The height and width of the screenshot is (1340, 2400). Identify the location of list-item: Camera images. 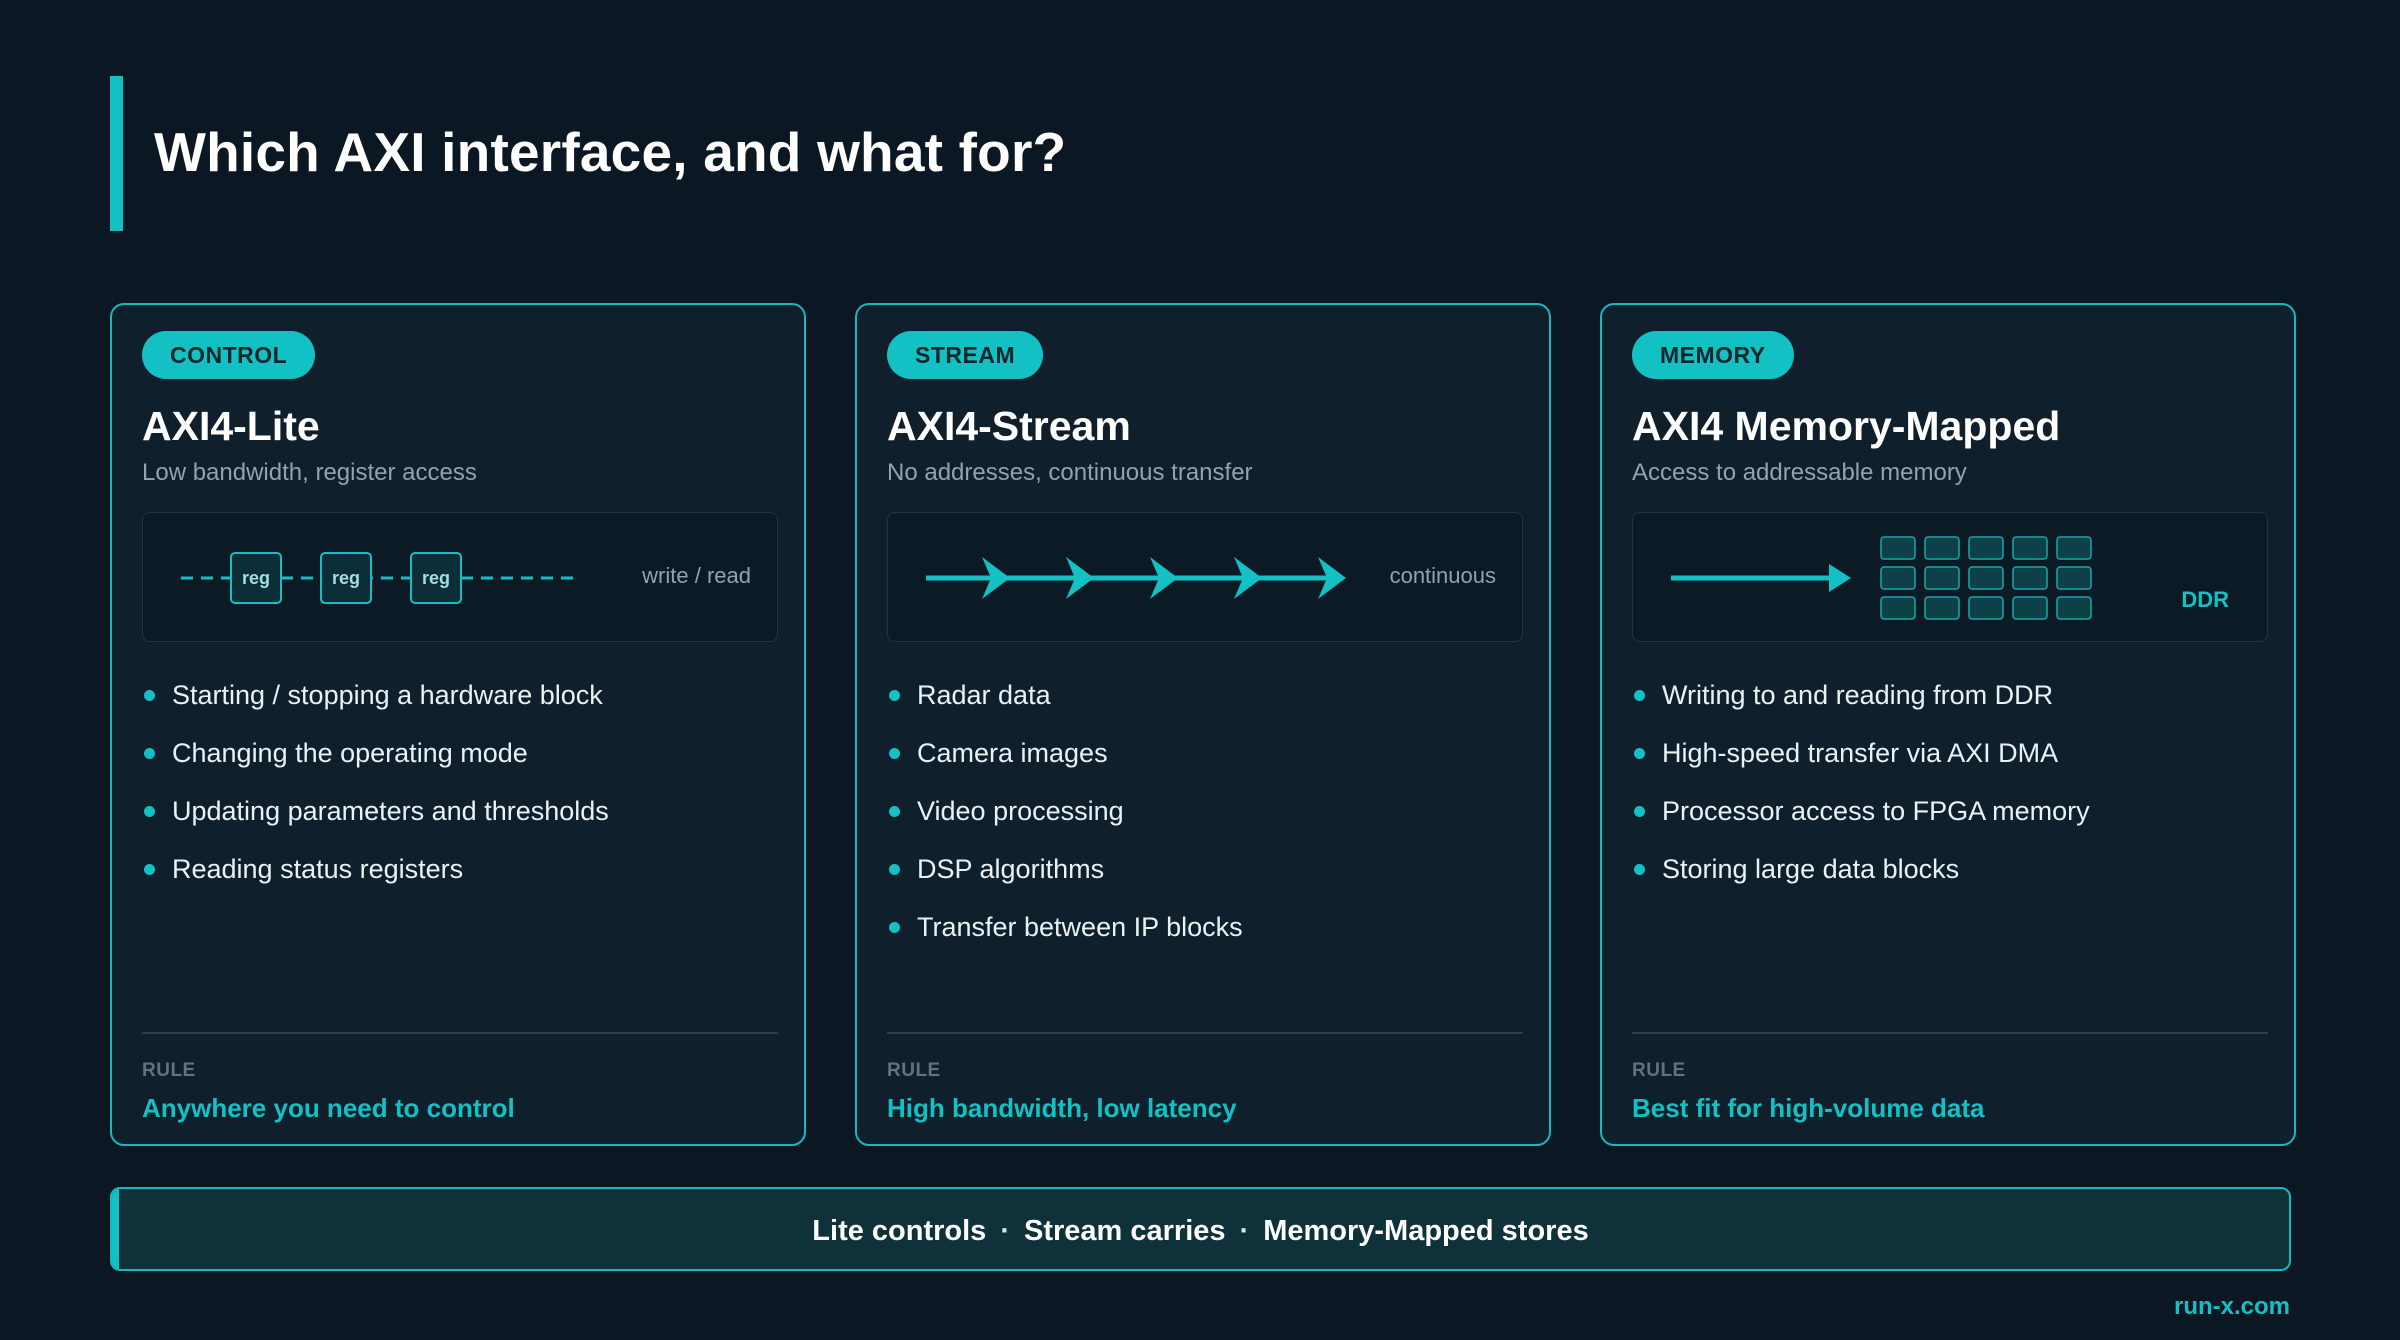
(1065, 767).